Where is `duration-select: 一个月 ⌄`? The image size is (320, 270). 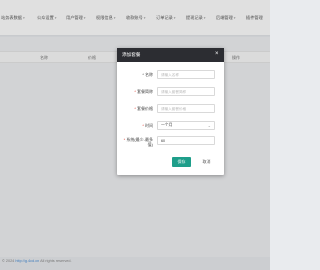
duration-select: 一个月 ⌄ is located at coordinates (186, 125).